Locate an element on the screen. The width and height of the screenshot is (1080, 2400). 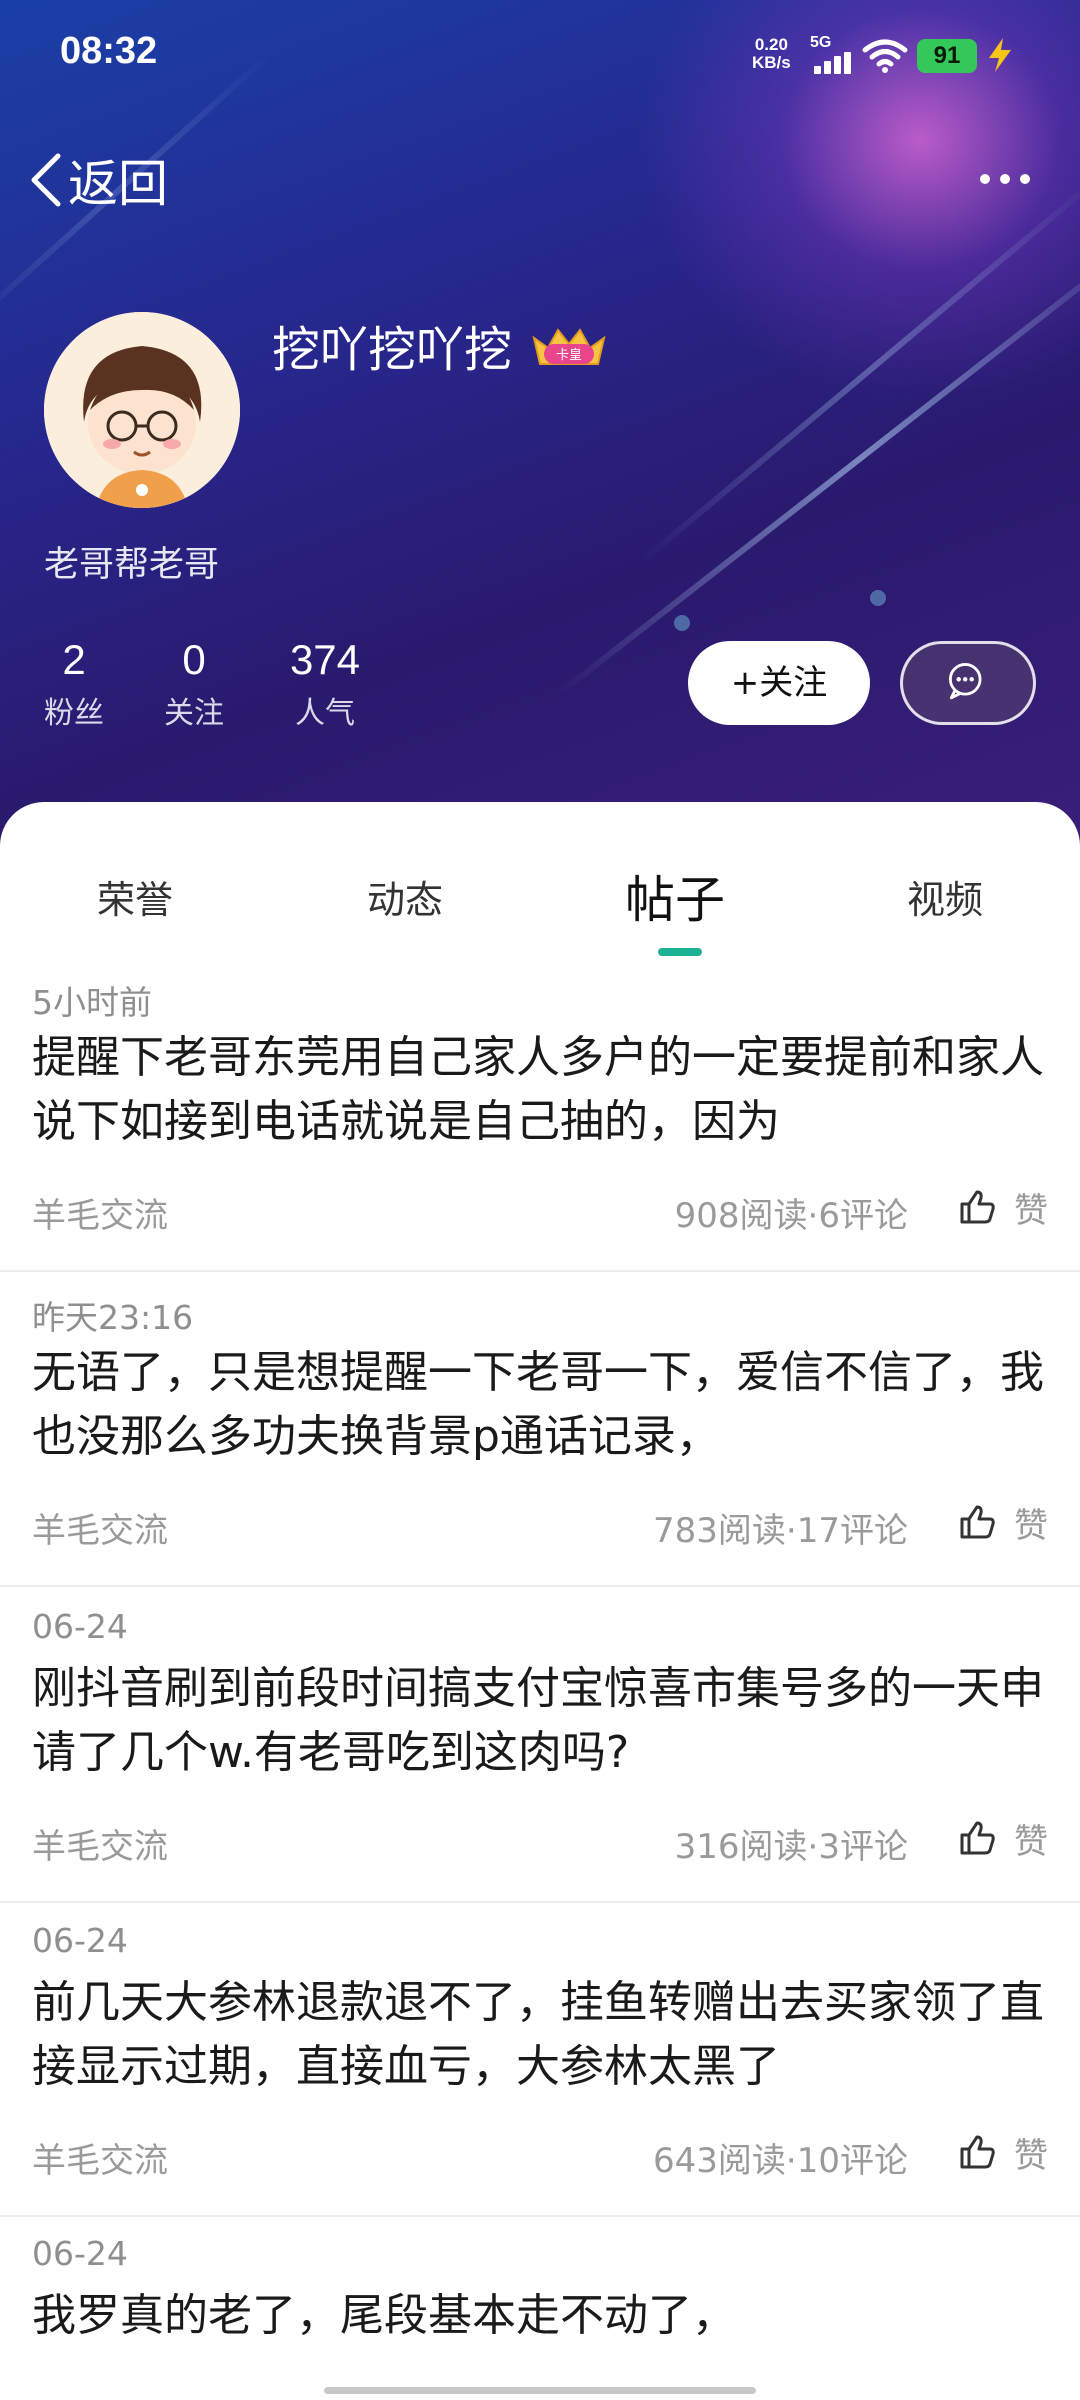
post-time: 5小时前 is located at coordinates (92, 1002).